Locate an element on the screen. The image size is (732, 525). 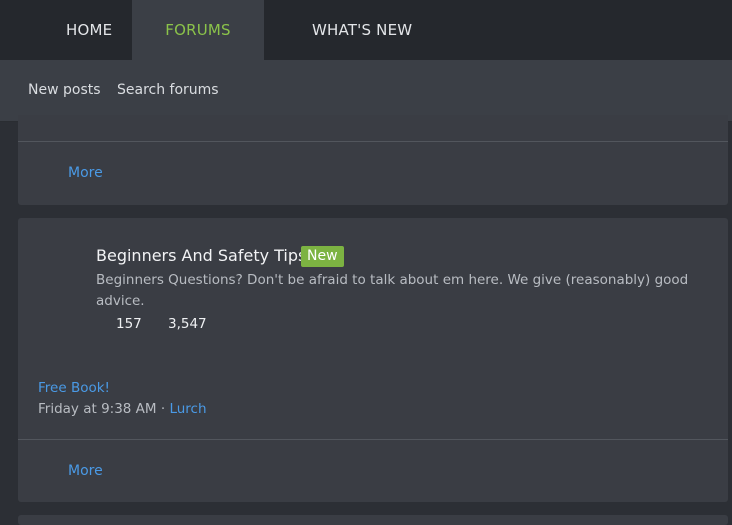
top-navigation: HOME FORUMS WHAT'S NEW is located at coordinates (366, 30).